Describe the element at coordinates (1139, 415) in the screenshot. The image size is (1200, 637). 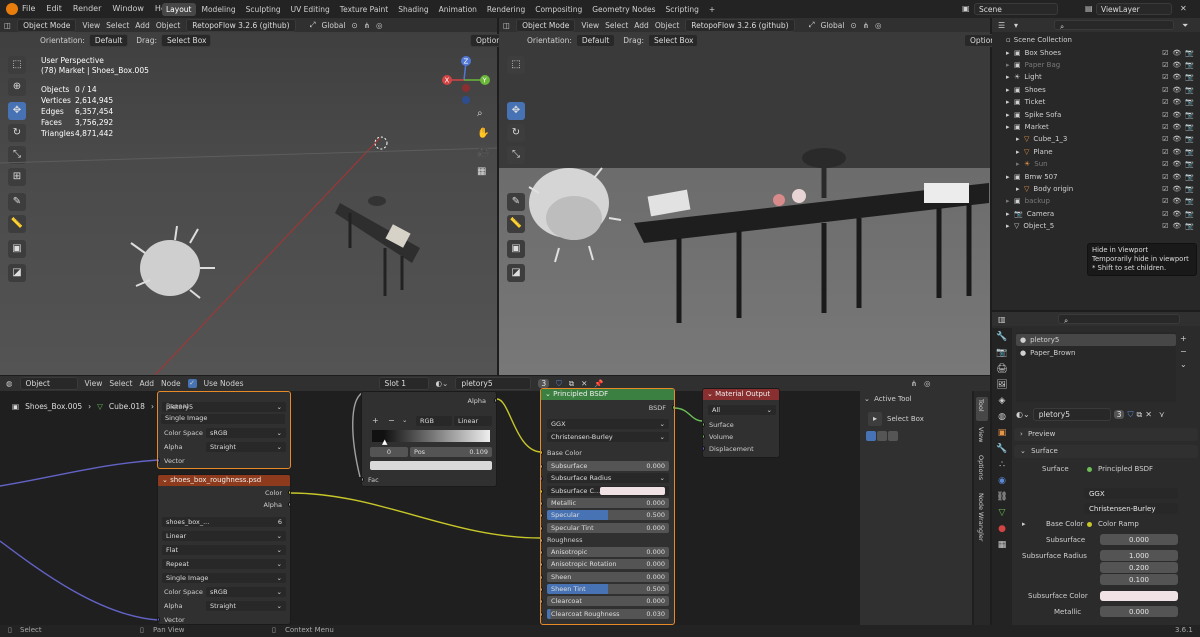
I see `copy-material-icon: ⧉` at that location.